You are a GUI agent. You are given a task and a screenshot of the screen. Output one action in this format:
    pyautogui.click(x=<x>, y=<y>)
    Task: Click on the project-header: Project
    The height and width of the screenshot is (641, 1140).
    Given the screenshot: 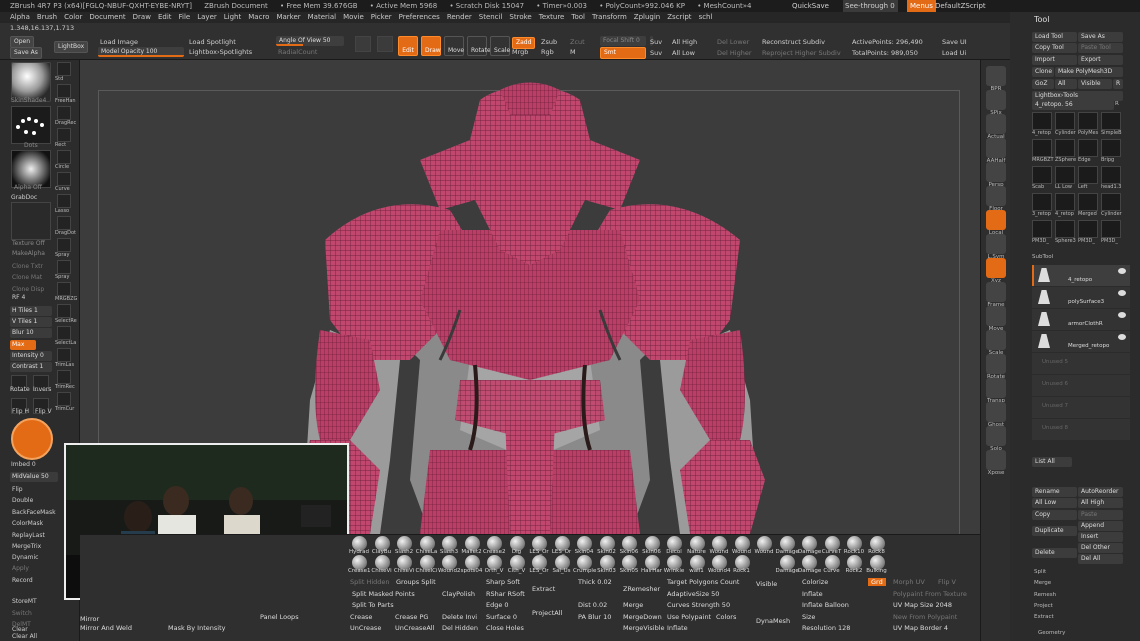 What is the action you would take?
    pyautogui.click(x=1043, y=606)
    